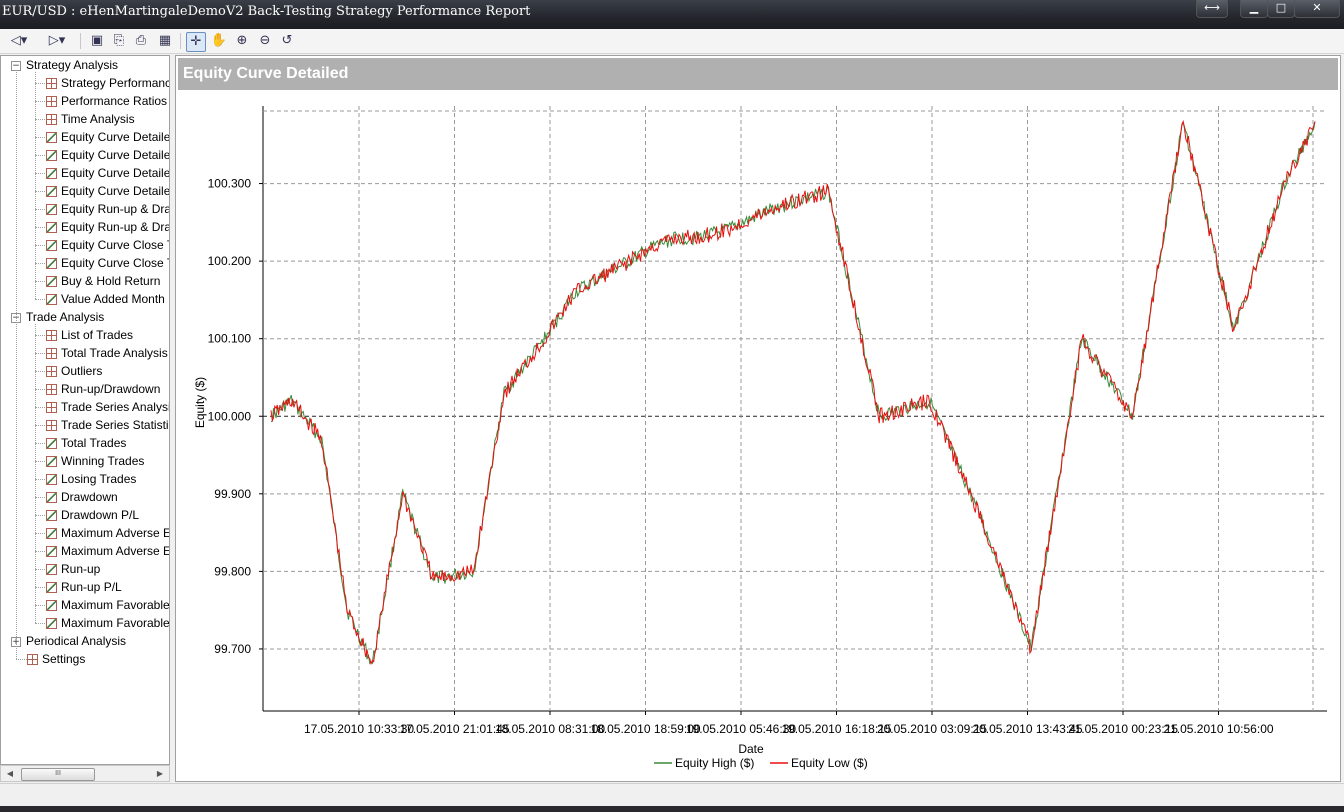  Describe the element at coordinates (1254, 9) in the screenshot. I see `minimize-button: ▁` at that location.